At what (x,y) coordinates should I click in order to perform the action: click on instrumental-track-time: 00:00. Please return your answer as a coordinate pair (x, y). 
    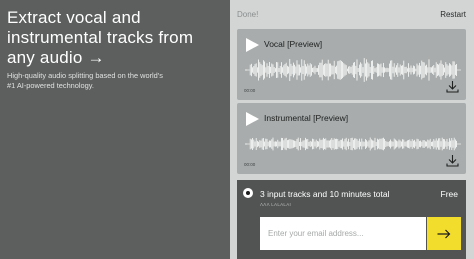
    Looking at the image, I should click on (250, 164).